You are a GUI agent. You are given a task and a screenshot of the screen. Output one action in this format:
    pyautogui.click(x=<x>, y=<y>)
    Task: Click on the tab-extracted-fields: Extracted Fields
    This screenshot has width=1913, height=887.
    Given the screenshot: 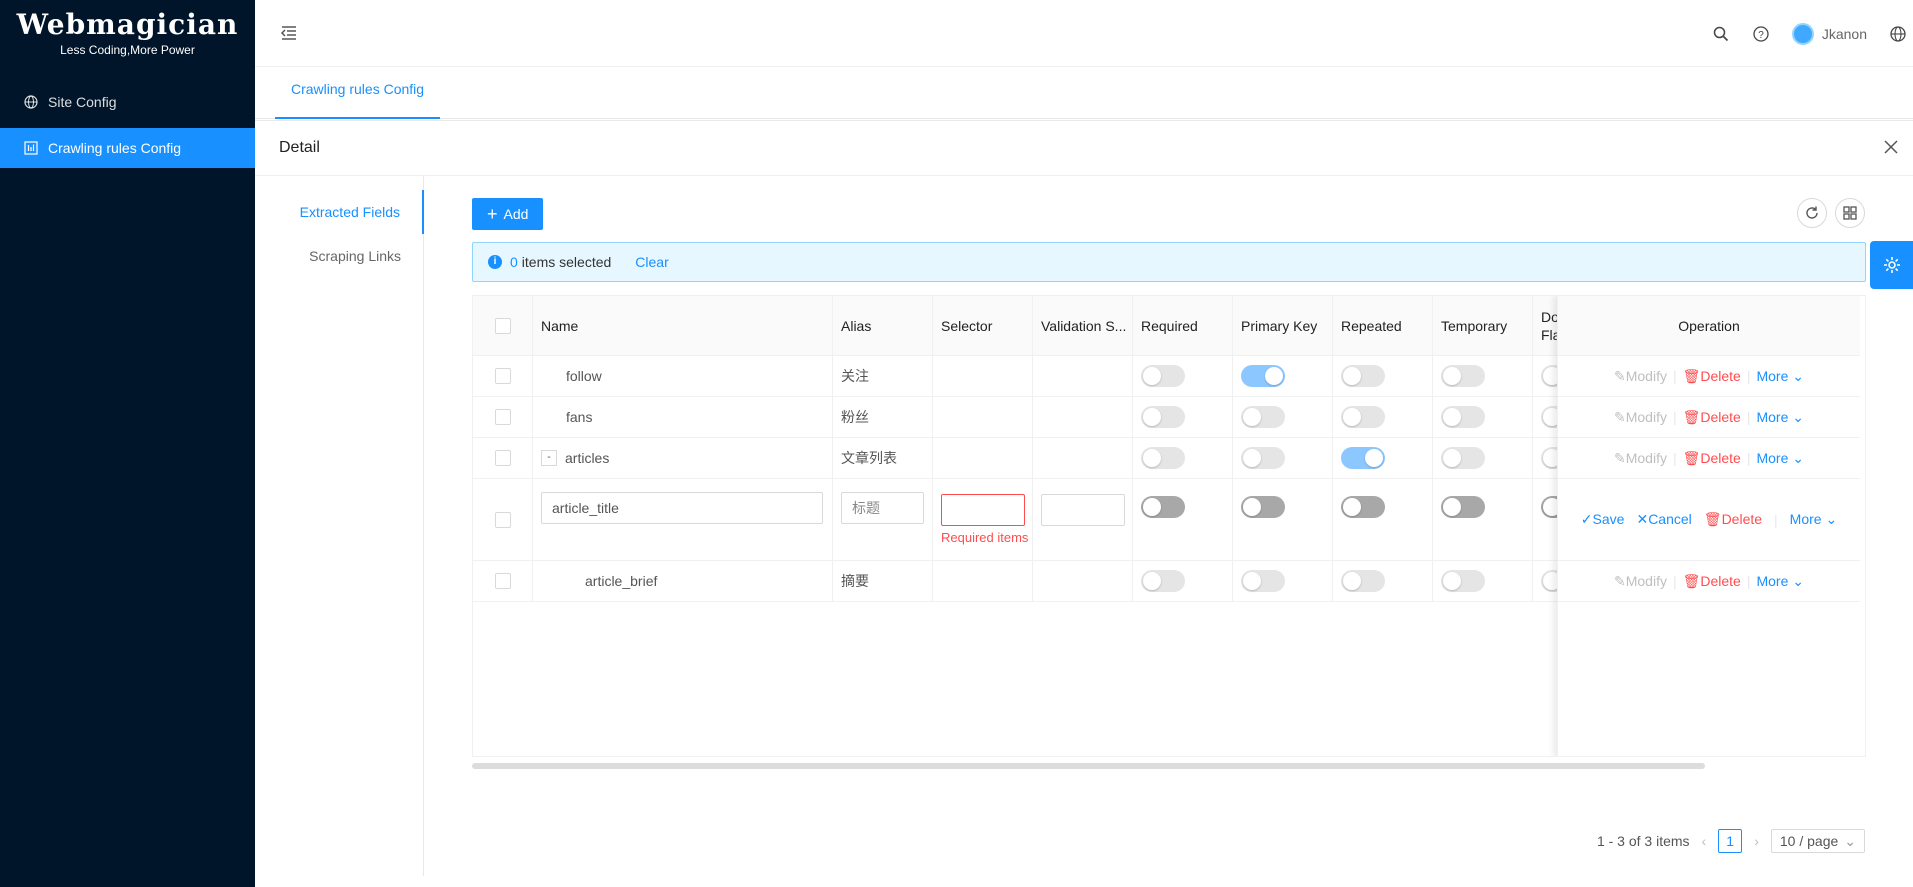 What is the action you would take?
    pyautogui.click(x=339, y=212)
    